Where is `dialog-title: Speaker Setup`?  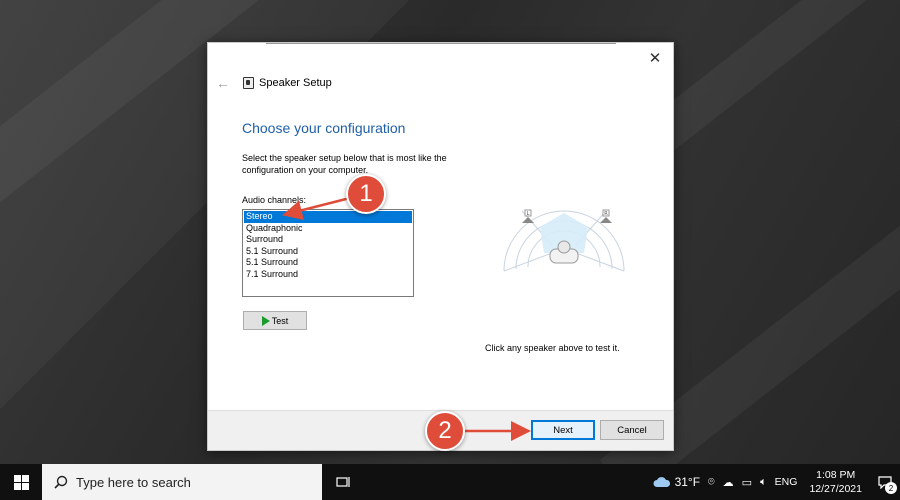 dialog-title: Speaker Setup is located at coordinates (295, 83).